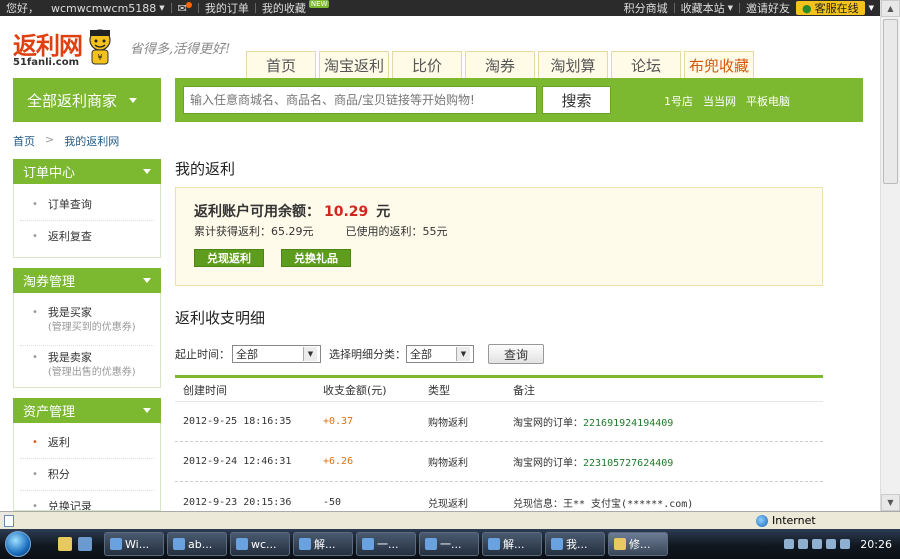 The height and width of the screenshot is (559, 900). I want to click on category-value: 全部, so click(421, 354).